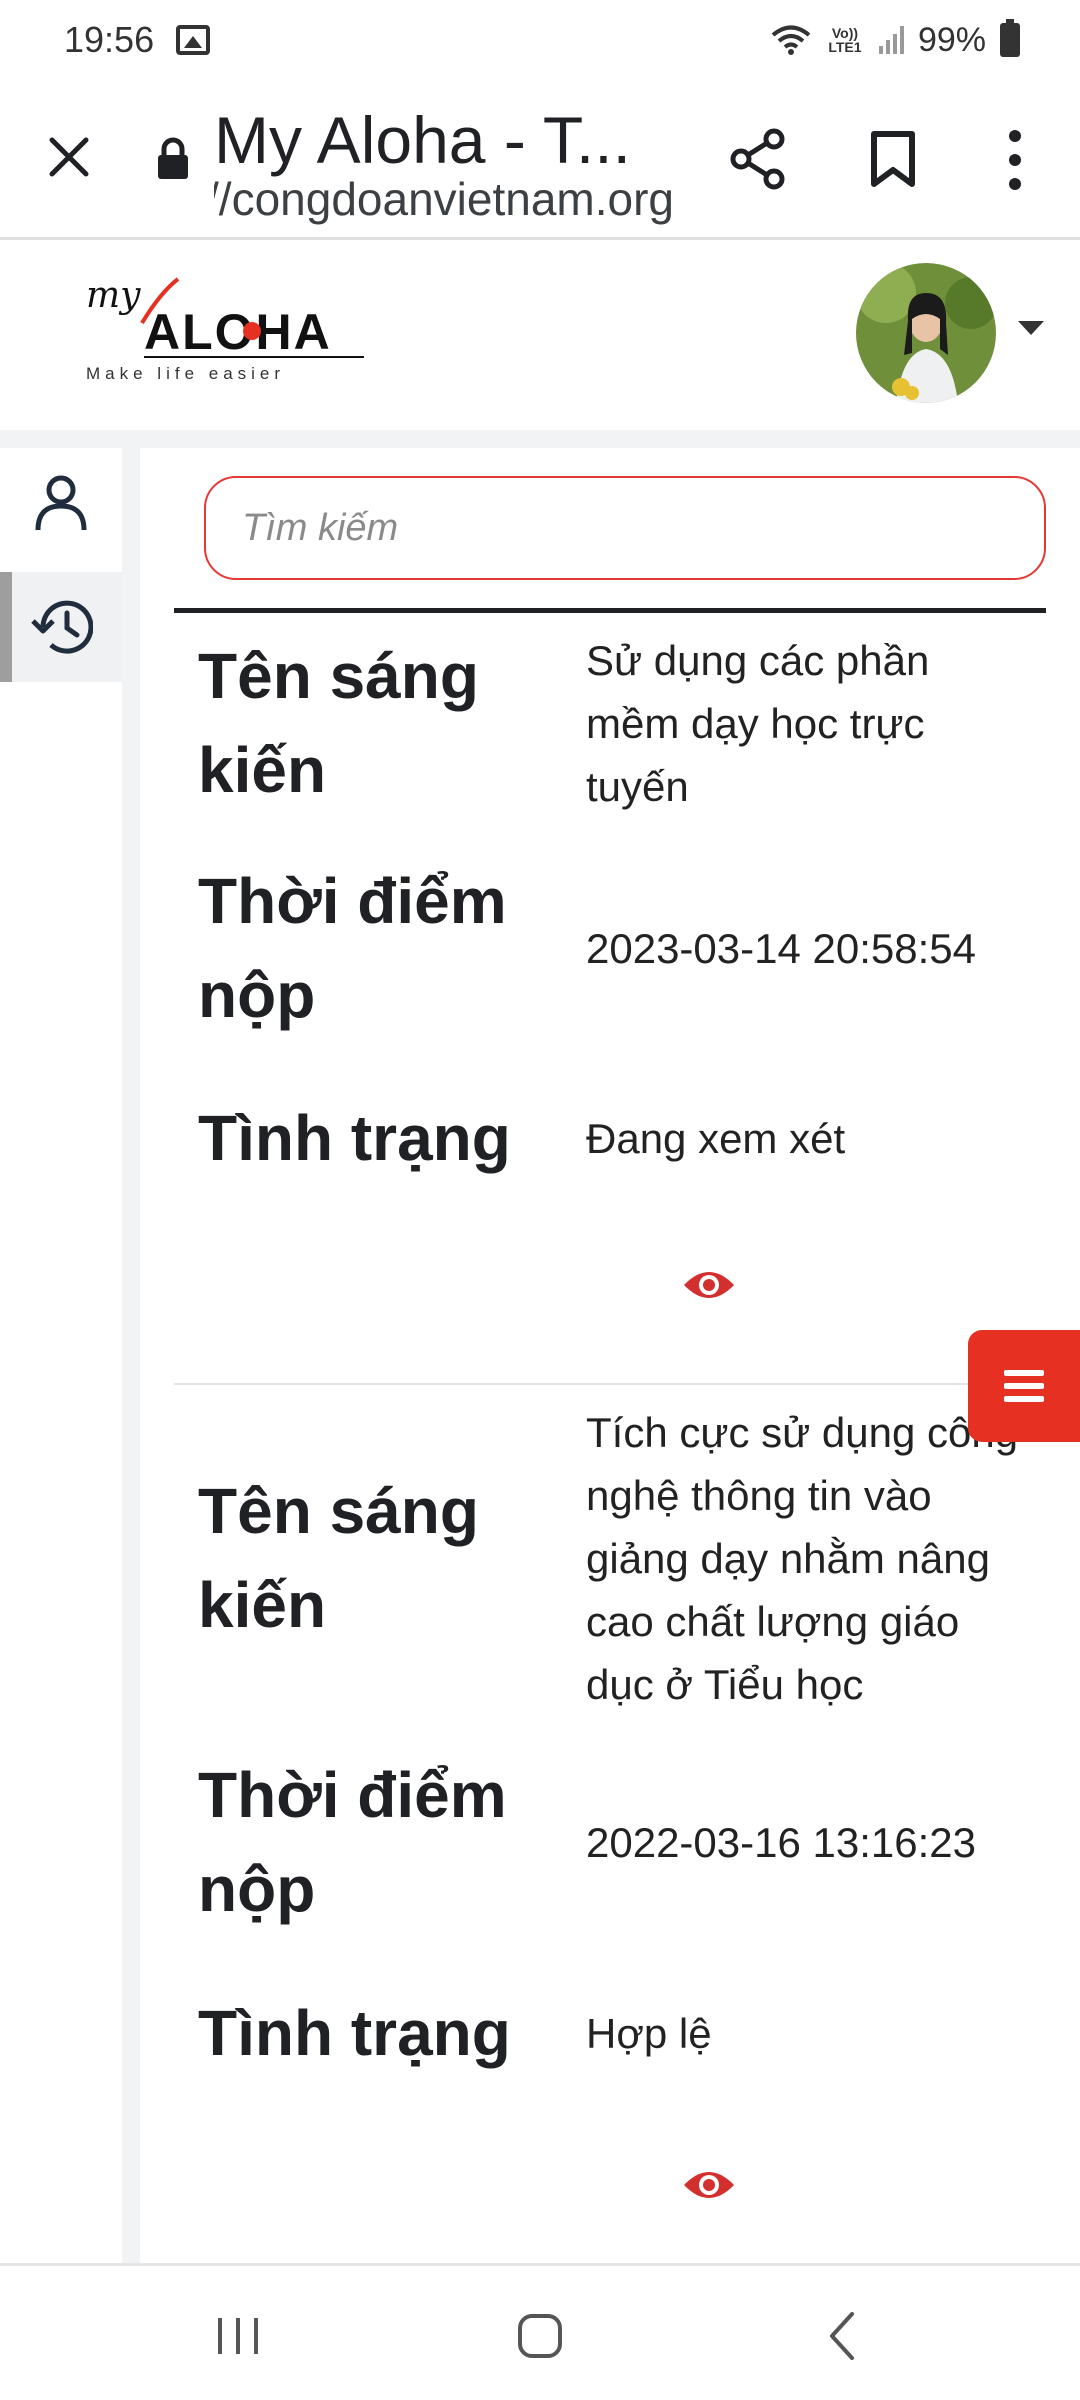  Describe the element at coordinates (540, 40) in the screenshot. I see `status-bar: 19:56 Vo)) LTE1 99%` at that location.